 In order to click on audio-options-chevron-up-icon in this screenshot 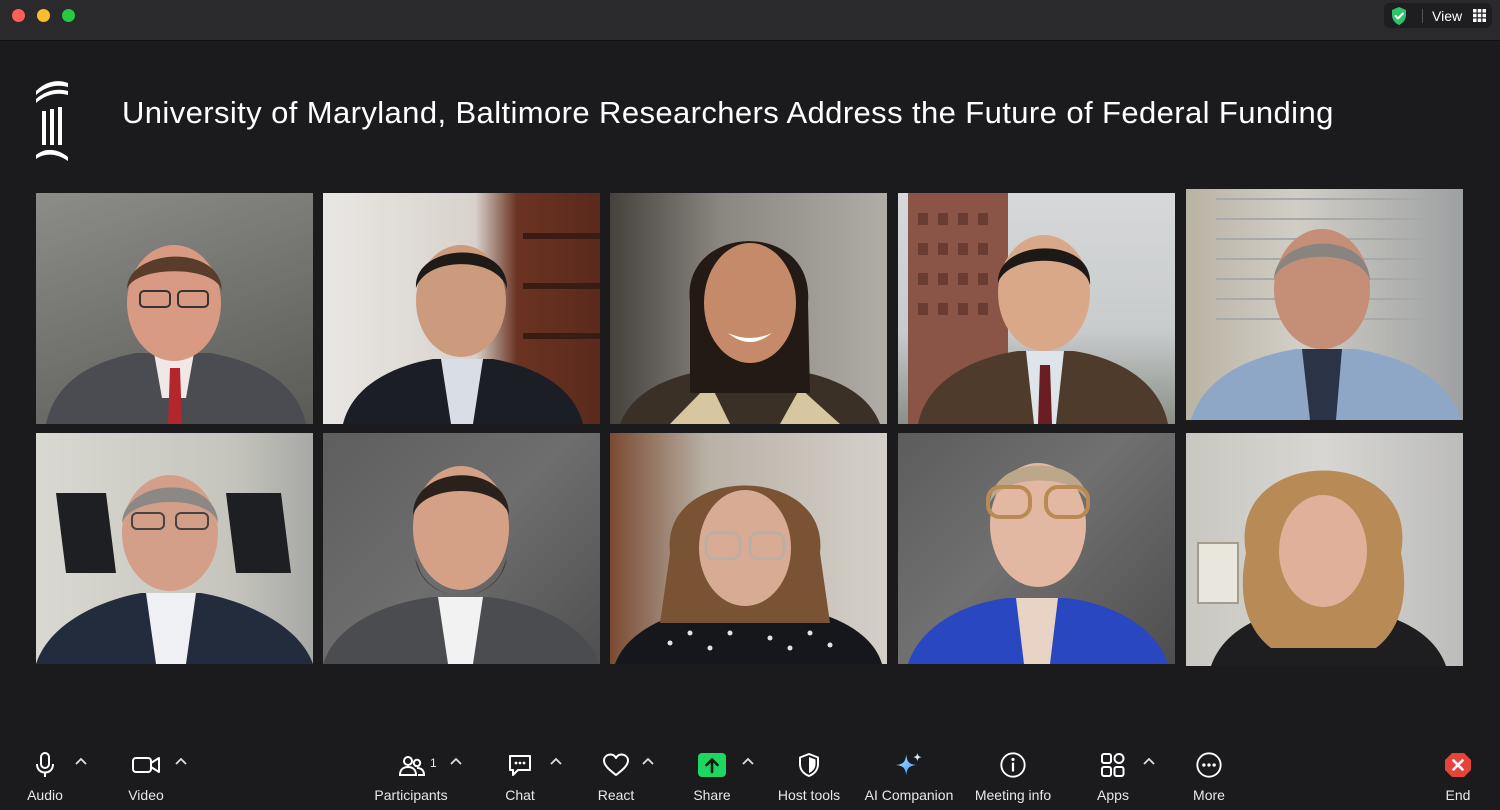, I will do `click(81, 761)`.